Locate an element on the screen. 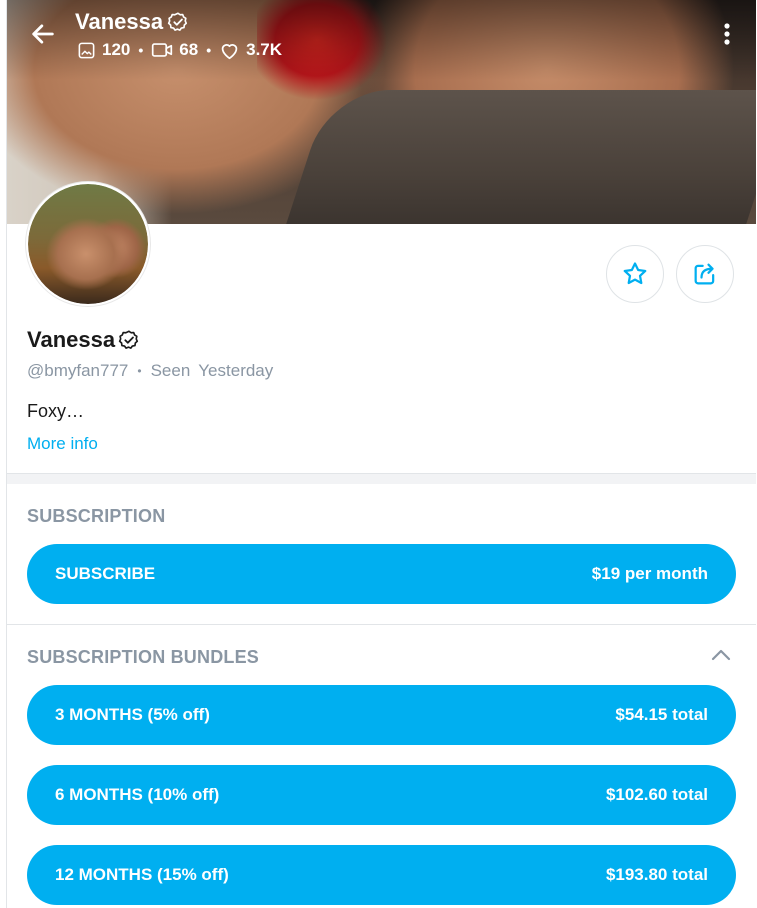 The height and width of the screenshot is (908, 757). seen-label: Seen is located at coordinates (170, 370).